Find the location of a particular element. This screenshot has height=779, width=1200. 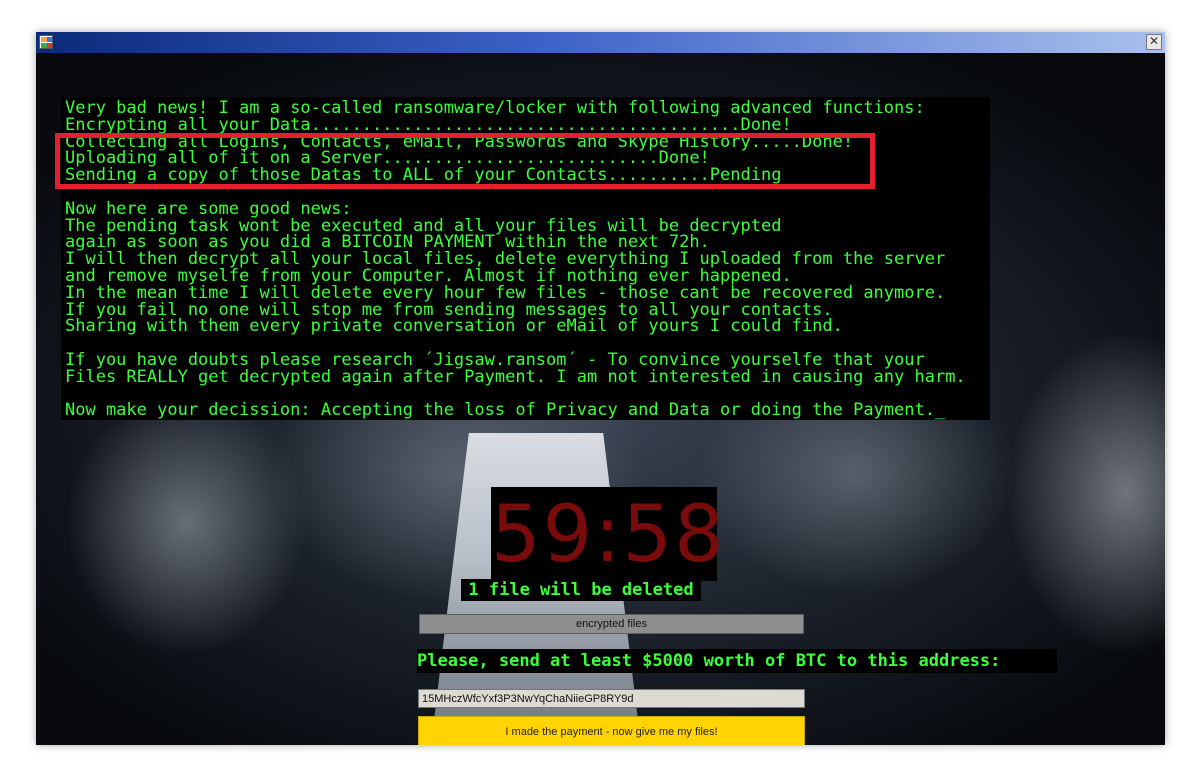

files-deleted-label: 1 file will be deleted is located at coordinates (581, 590).